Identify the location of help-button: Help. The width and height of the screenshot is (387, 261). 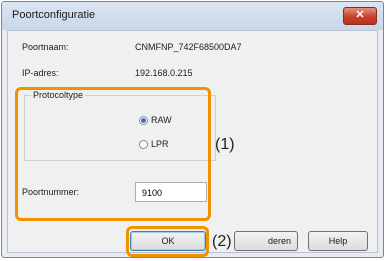
(338, 241).